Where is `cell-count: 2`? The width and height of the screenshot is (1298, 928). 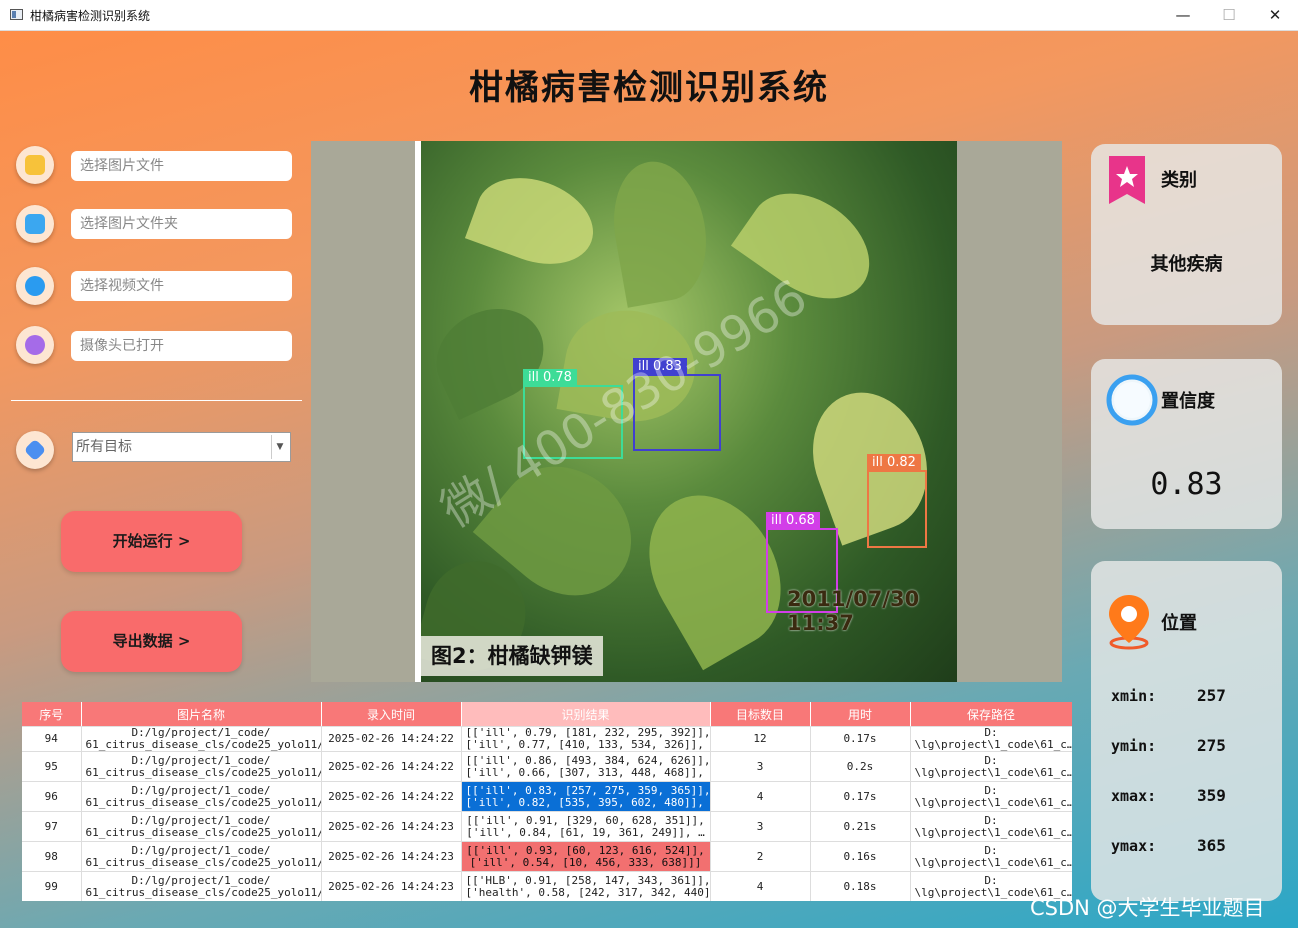
cell-count: 2 is located at coordinates (760, 856).